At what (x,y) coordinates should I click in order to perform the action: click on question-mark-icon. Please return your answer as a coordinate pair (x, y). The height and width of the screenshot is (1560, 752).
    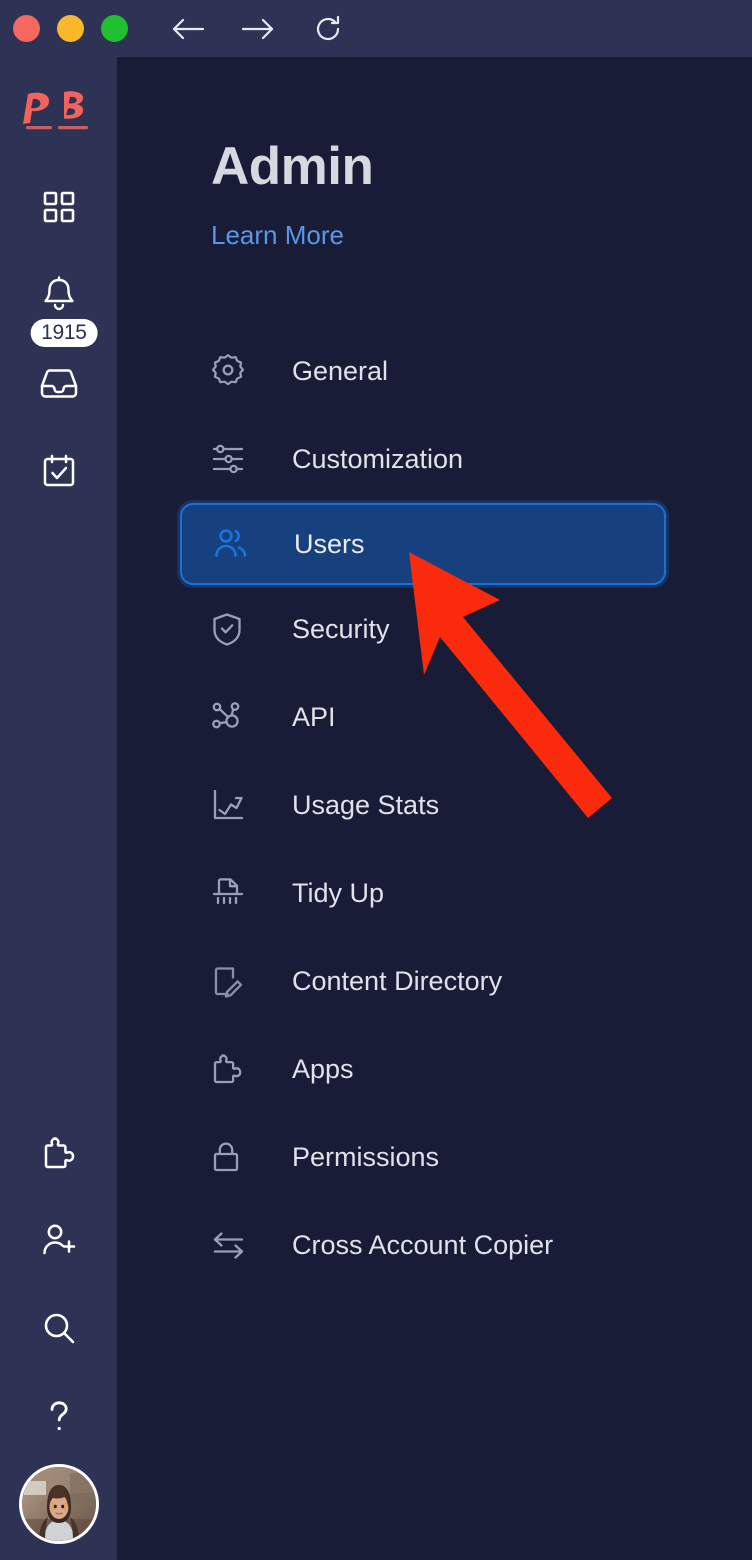
    Looking at the image, I should click on (59, 1416).